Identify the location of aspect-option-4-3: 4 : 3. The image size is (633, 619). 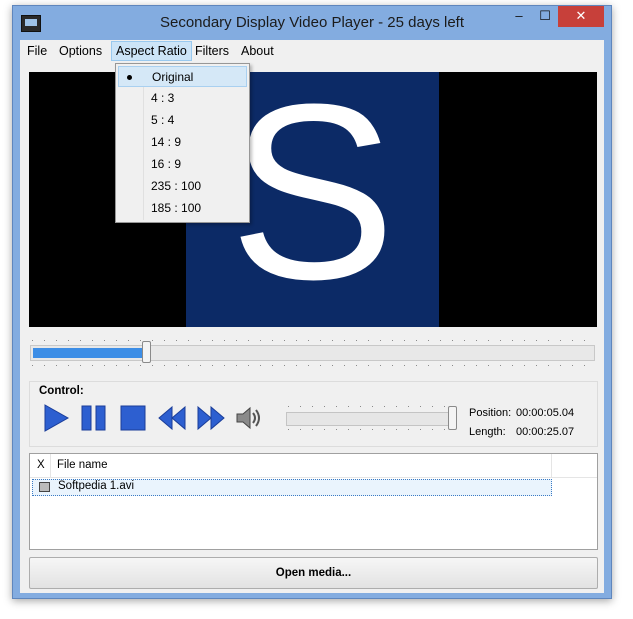
(182, 98).